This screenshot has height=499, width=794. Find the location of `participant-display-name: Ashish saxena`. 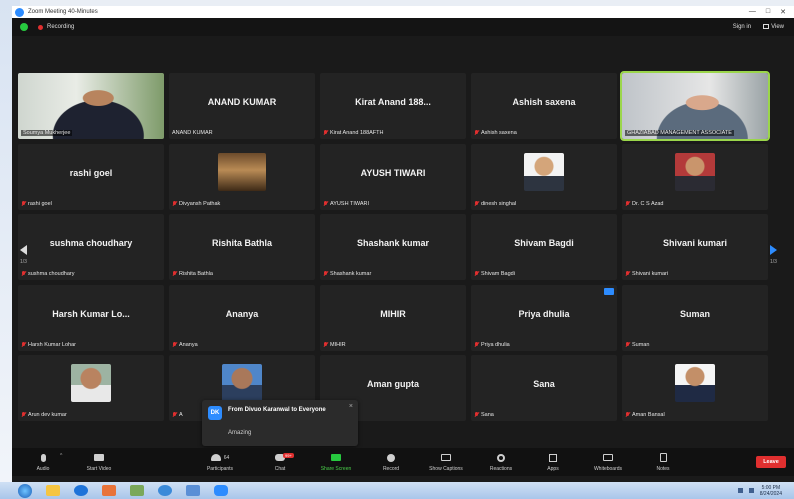

participant-display-name: Ashish saxena is located at coordinates (544, 102).